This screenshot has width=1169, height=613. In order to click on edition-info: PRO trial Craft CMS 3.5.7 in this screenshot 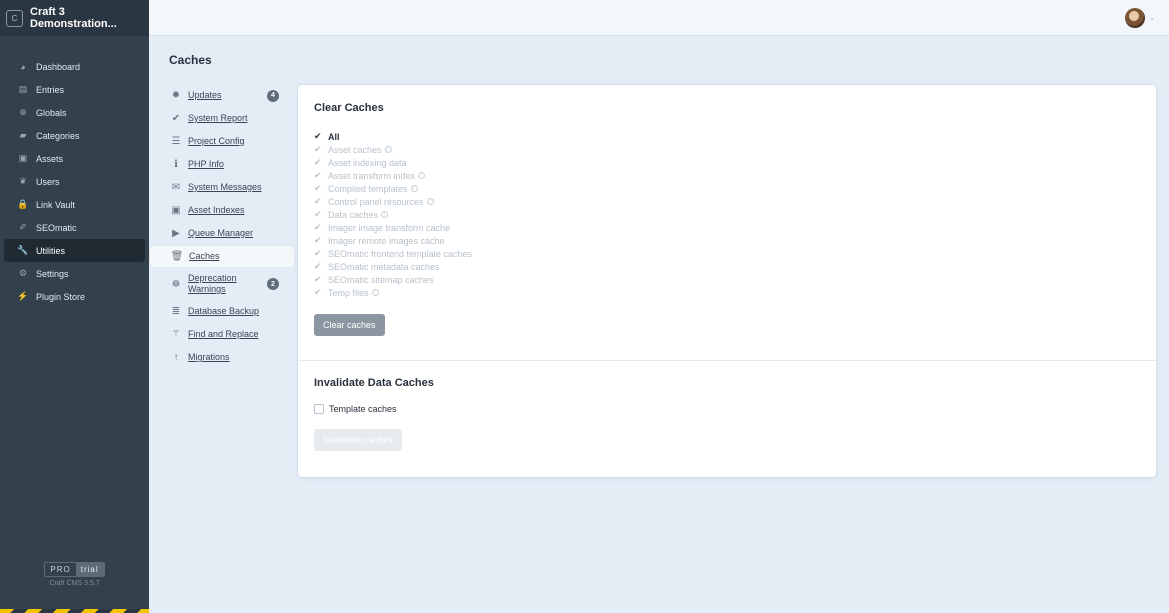, I will do `click(74, 574)`.